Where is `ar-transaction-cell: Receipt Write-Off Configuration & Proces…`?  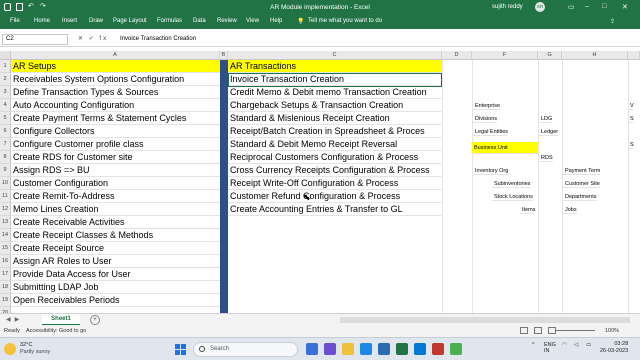 ar-transaction-cell: Receipt Write-Off Configuration & Proces… is located at coordinates (335, 183).